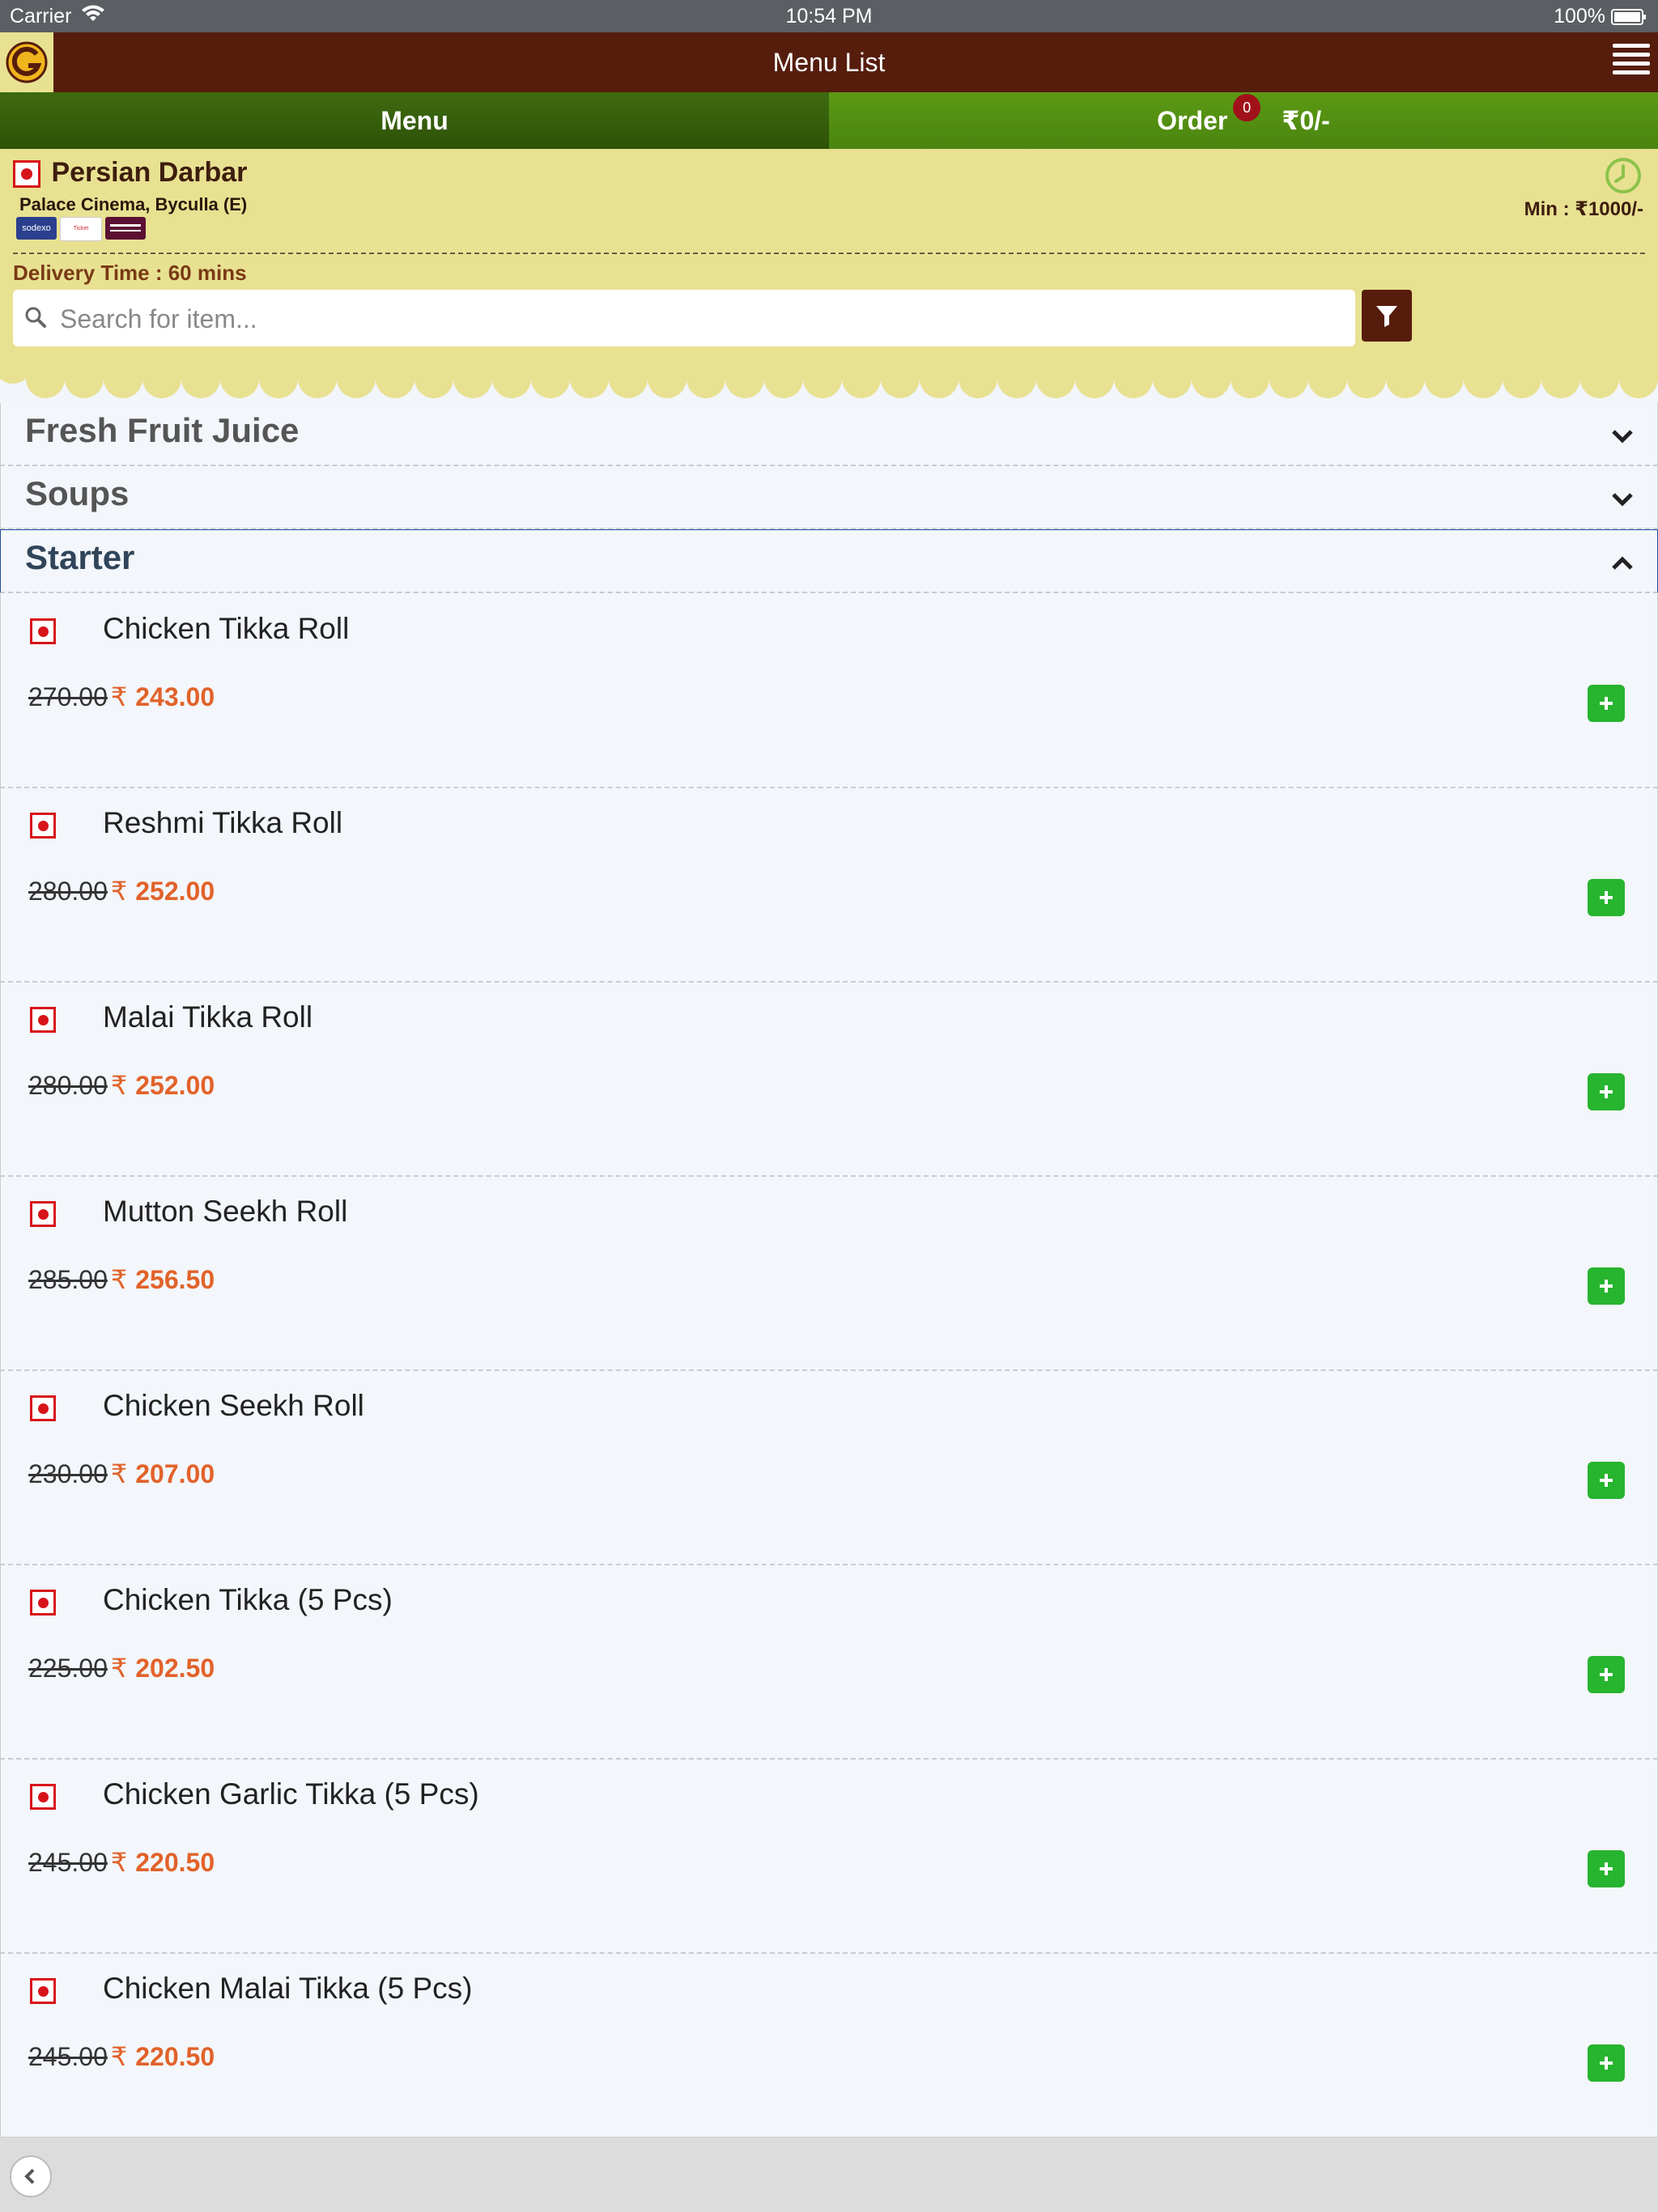  Describe the element at coordinates (1247, 107) in the screenshot. I see `cart-count-badge: 0` at that location.